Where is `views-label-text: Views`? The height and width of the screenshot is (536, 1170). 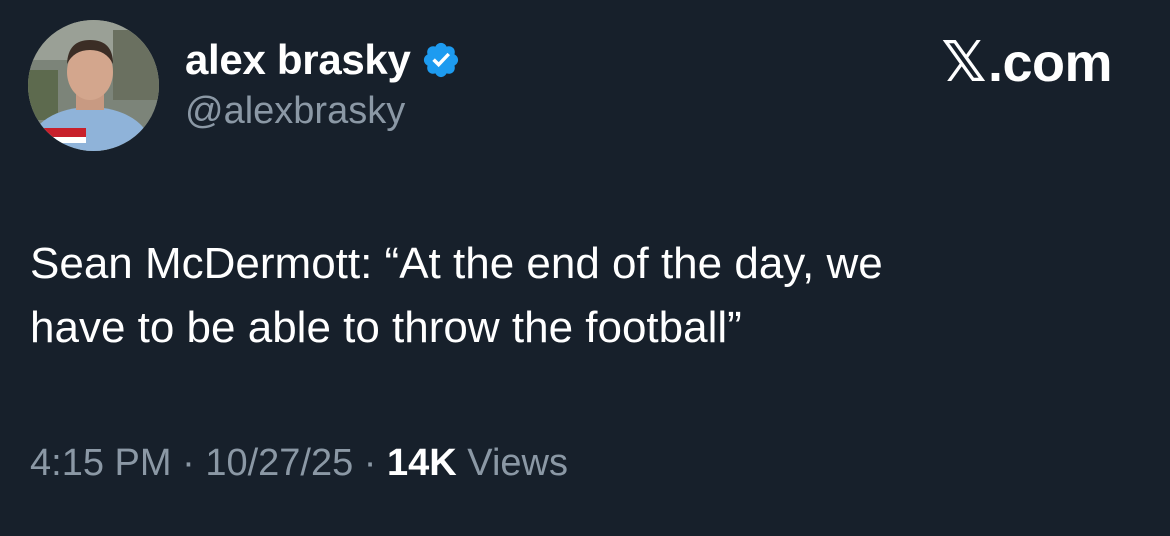 views-label-text: Views is located at coordinates (517, 463).